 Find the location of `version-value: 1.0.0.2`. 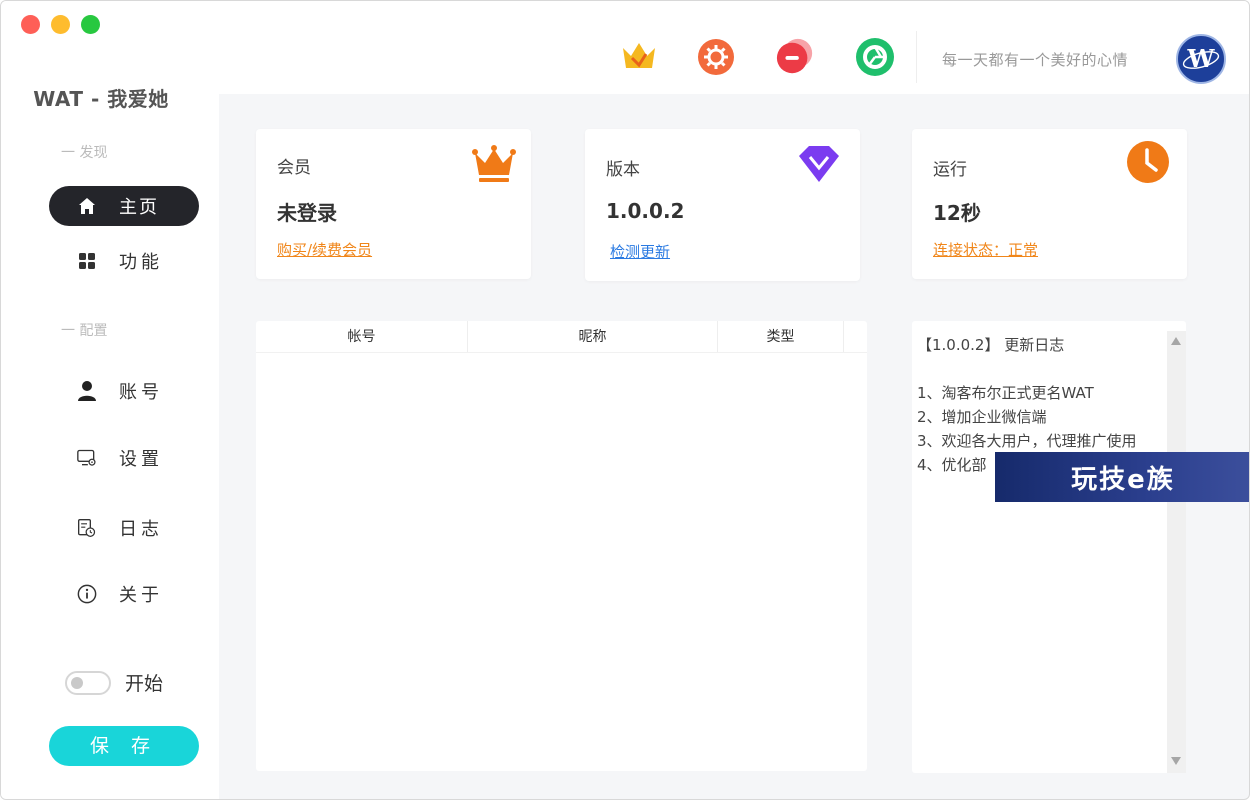

version-value: 1.0.0.2 is located at coordinates (645, 211).